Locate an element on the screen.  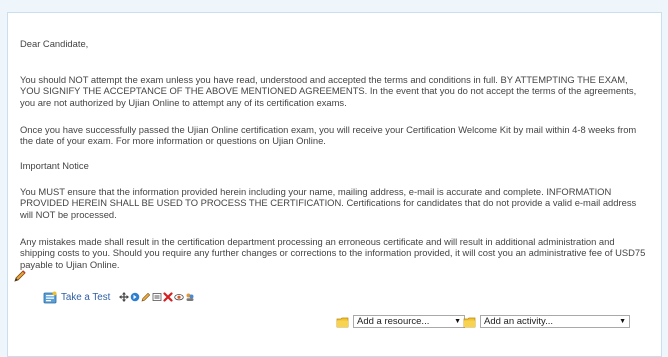
delete-icon is located at coordinates (168, 297).